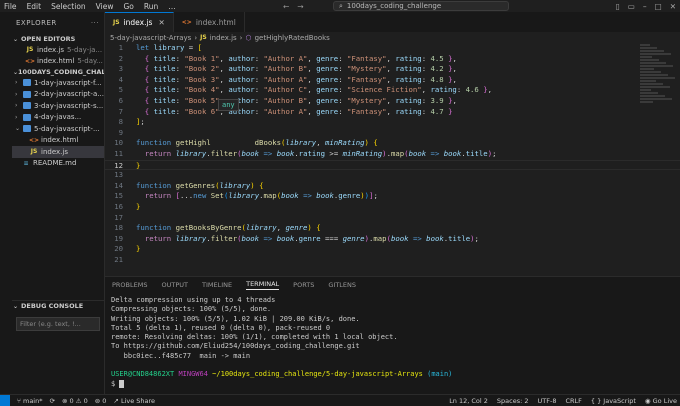 The width and height of the screenshot is (680, 406). Describe the element at coordinates (27, 83) in the screenshot. I see `folder-icon` at that location.